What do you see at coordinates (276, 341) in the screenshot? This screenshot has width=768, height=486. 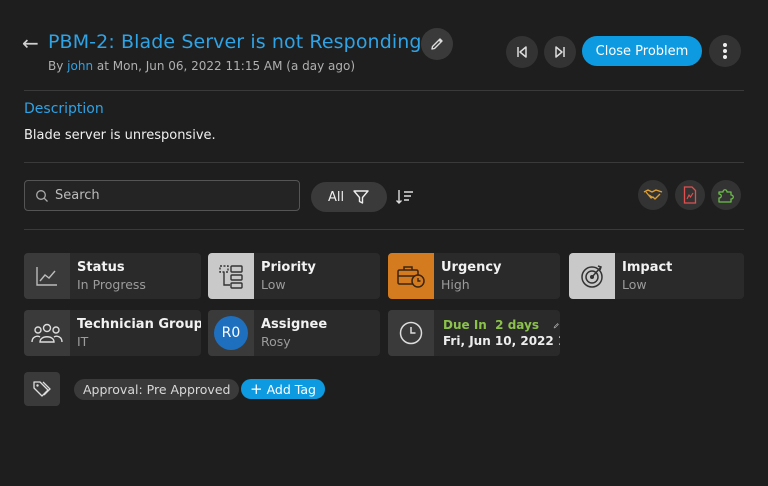 I see `assignee-value: Rosy` at bounding box center [276, 341].